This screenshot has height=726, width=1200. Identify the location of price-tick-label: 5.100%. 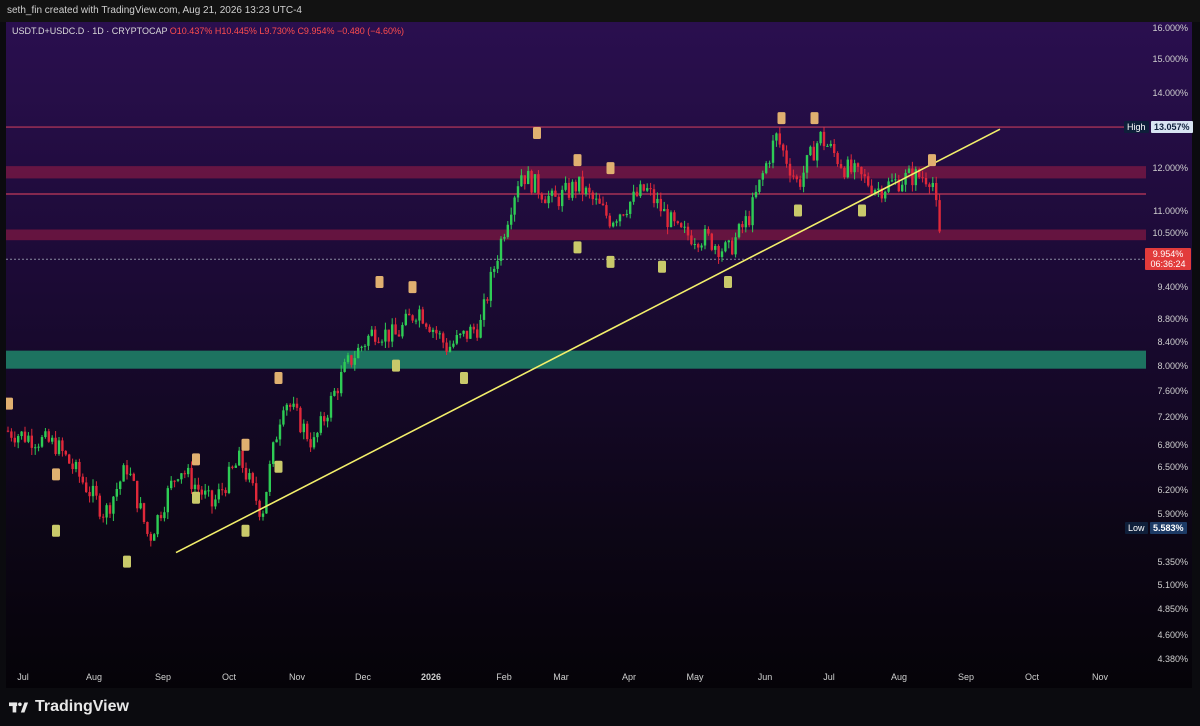
(1172, 584).